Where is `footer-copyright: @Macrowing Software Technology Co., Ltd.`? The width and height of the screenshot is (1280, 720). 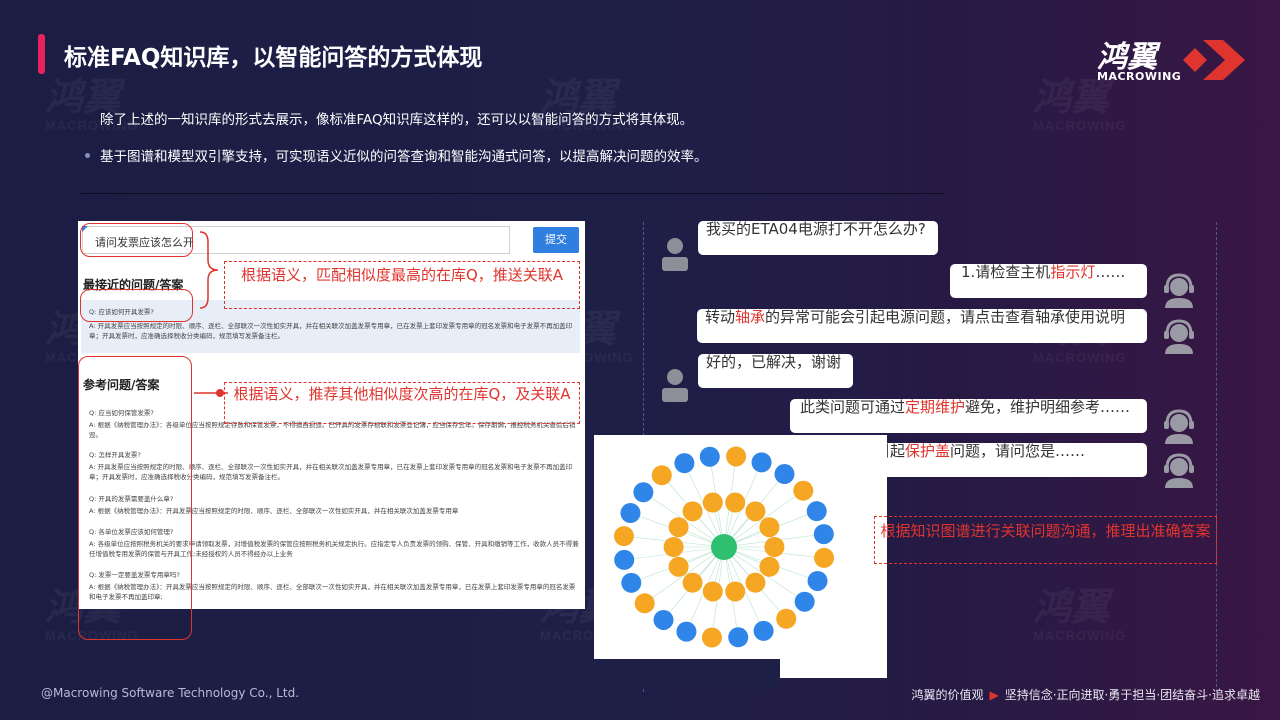
footer-copyright: @Macrowing Software Technology Co., Ltd. is located at coordinates (170, 693).